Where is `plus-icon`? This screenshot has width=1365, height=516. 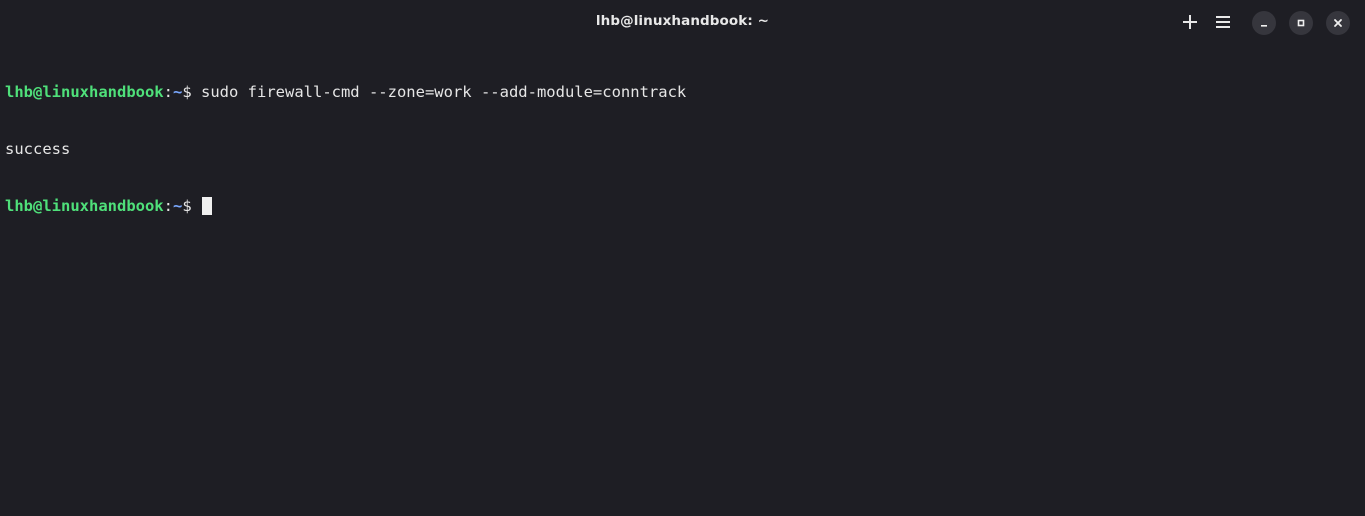 plus-icon is located at coordinates (1190, 22).